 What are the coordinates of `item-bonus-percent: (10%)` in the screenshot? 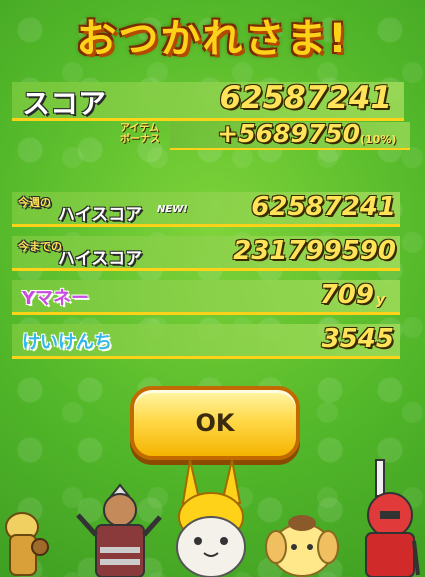 It's located at (378, 139).